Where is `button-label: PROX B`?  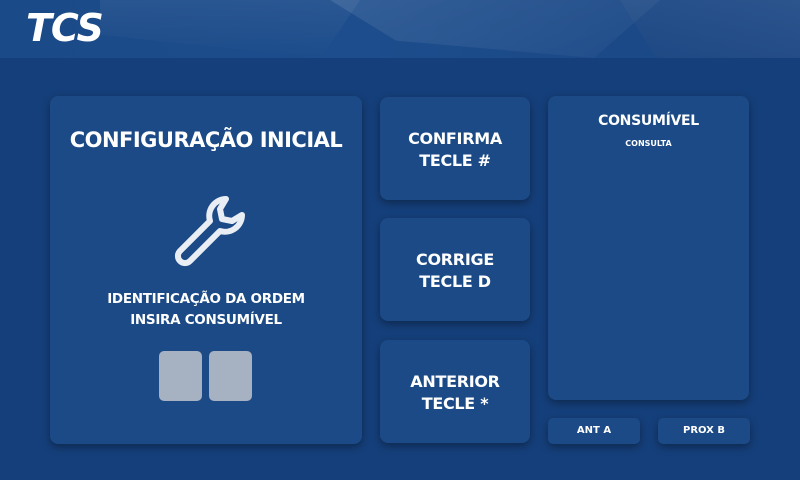
button-label: PROX B is located at coordinates (704, 430).